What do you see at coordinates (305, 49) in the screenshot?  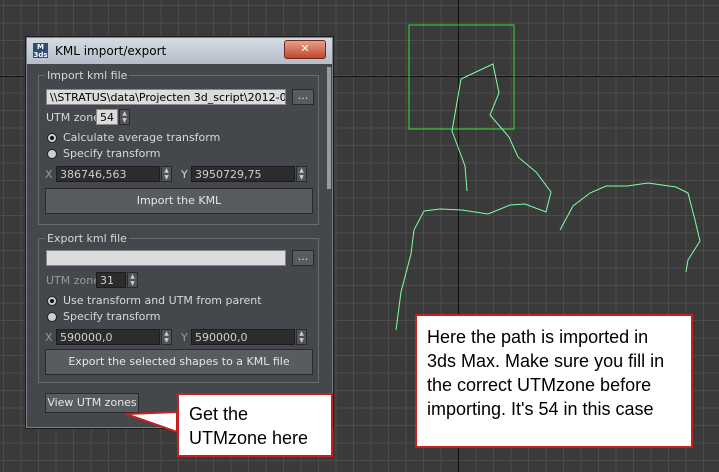 I see `close-button: ✕` at bounding box center [305, 49].